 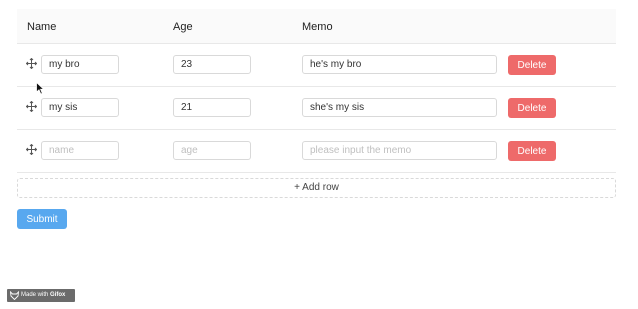 What do you see at coordinates (58, 295) in the screenshot?
I see `watermark-brand: Gifox` at bounding box center [58, 295].